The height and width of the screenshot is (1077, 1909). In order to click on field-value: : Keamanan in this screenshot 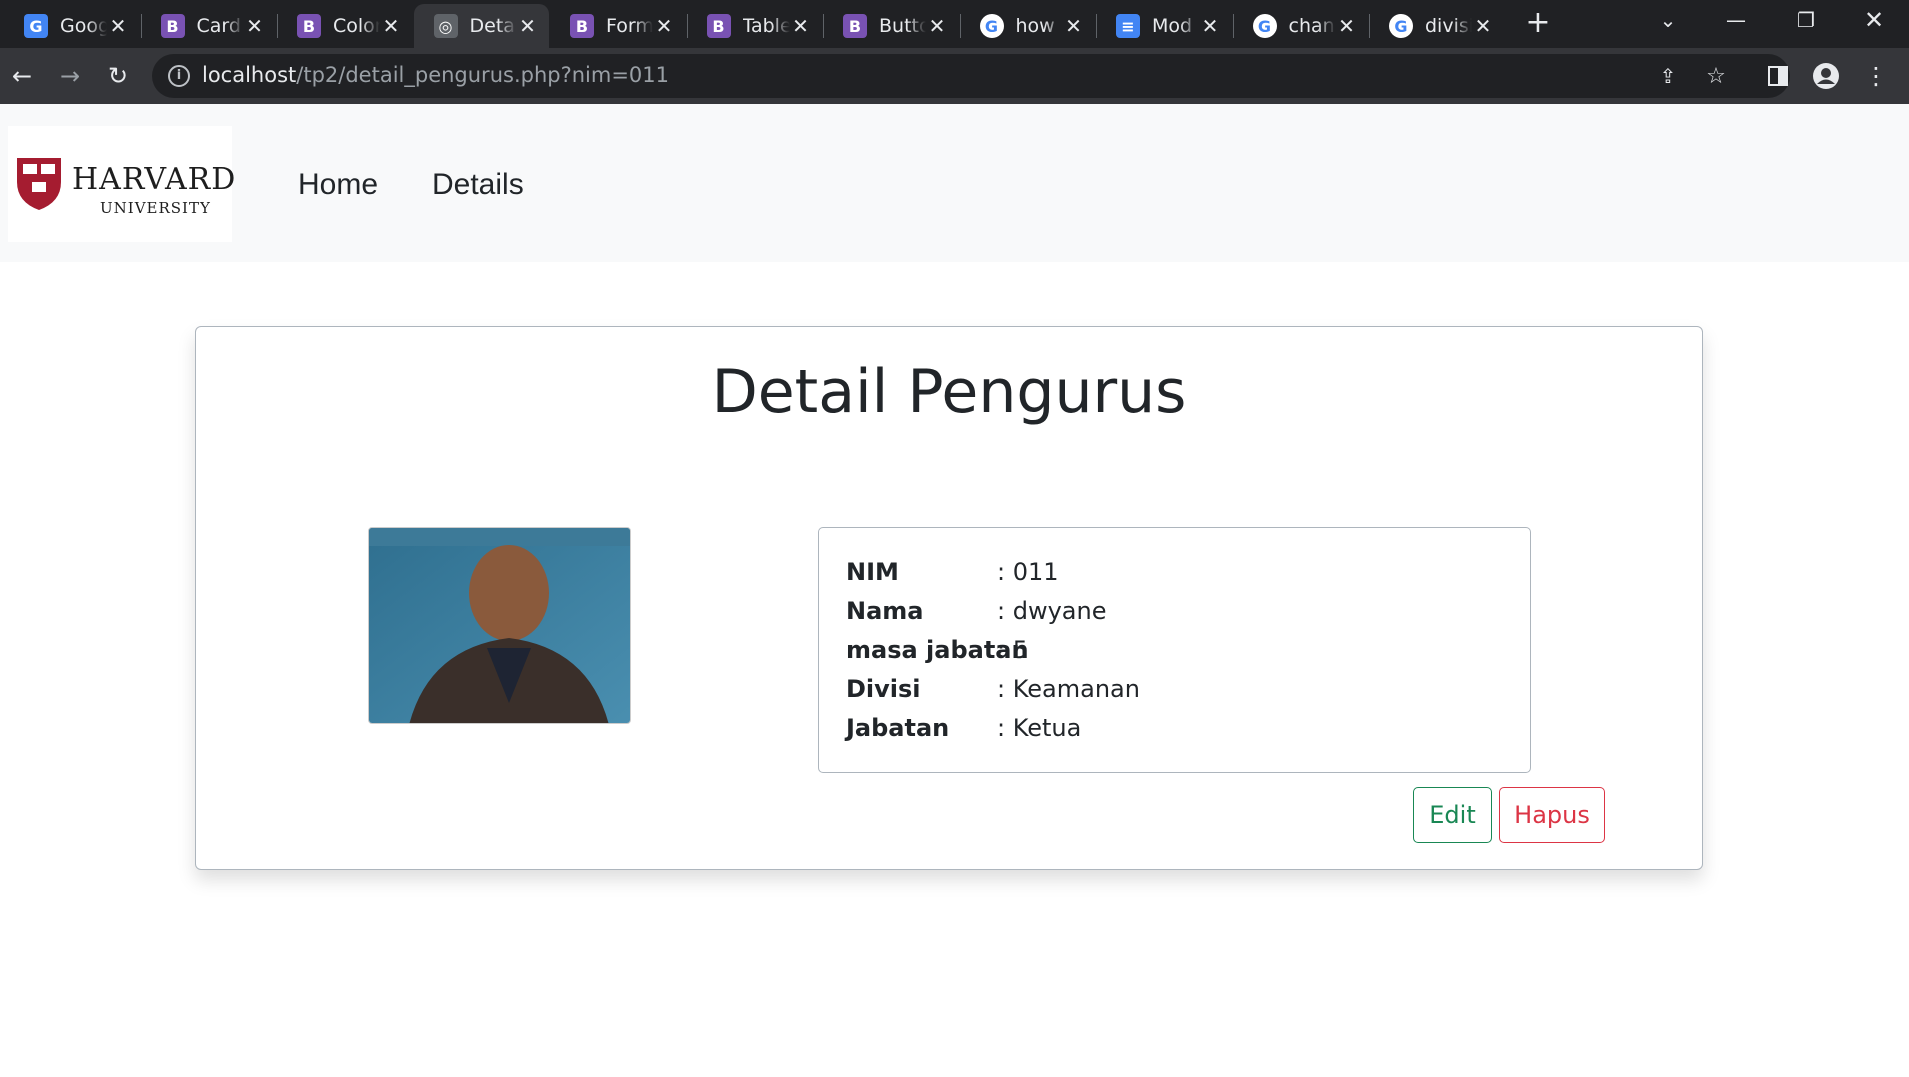, I will do `click(1068, 689)`.